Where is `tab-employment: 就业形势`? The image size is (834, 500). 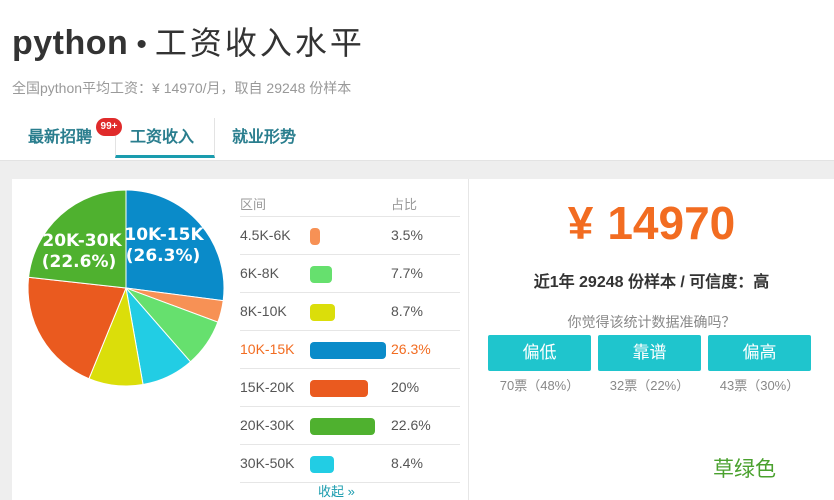
tab-employment: 就业形势 is located at coordinates (268, 138).